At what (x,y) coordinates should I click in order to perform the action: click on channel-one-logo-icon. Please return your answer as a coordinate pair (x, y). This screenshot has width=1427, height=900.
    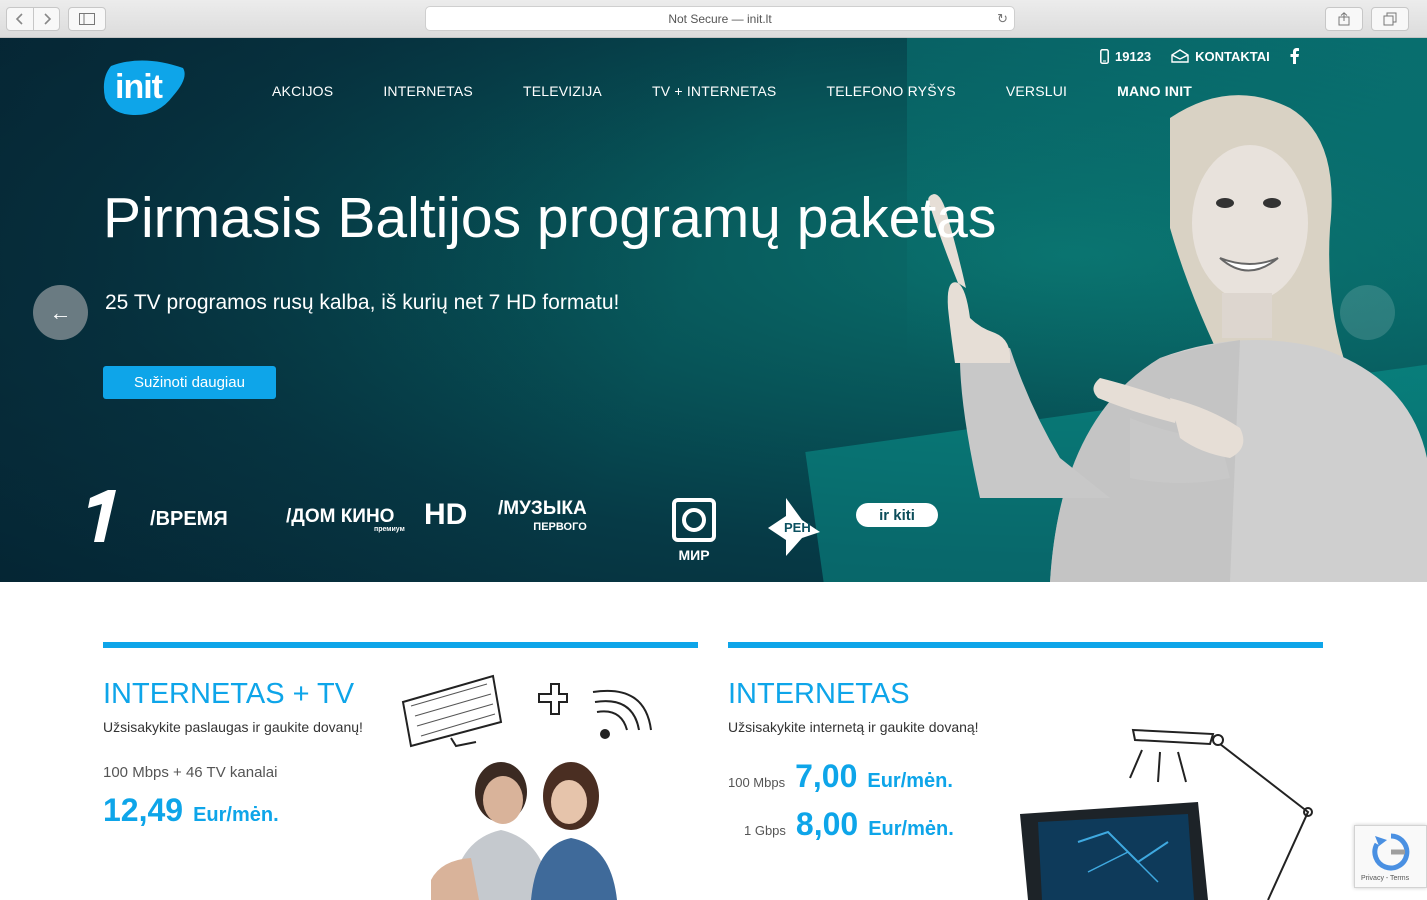
    Looking at the image, I should click on (102, 516).